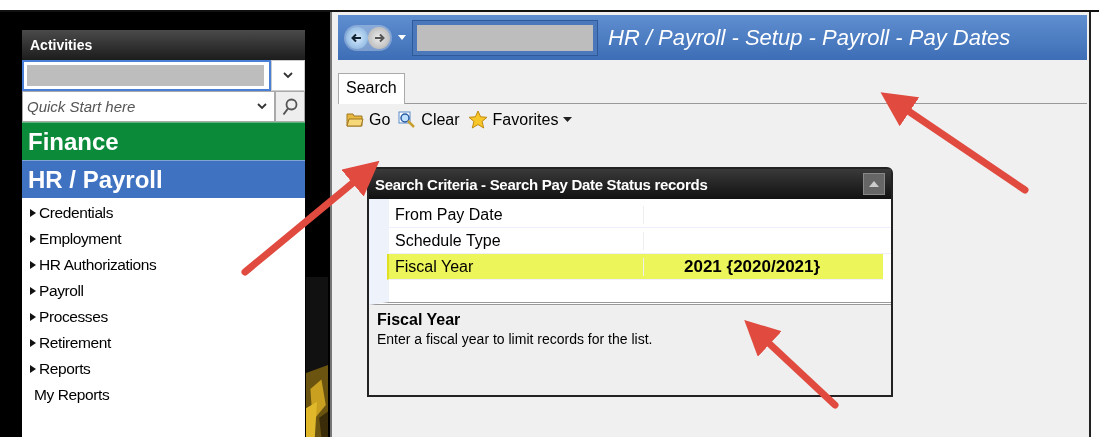  What do you see at coordinates (355, 119) in the screenshot?
I see `folder-icon` at bounding box center [355, 119].